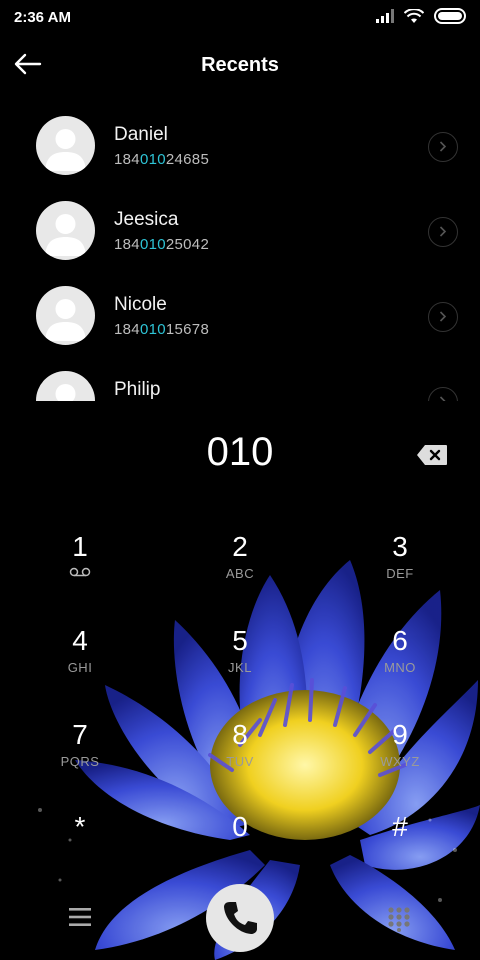  I want to click on list-item: Daniel 18401024685, so click(240, 146).